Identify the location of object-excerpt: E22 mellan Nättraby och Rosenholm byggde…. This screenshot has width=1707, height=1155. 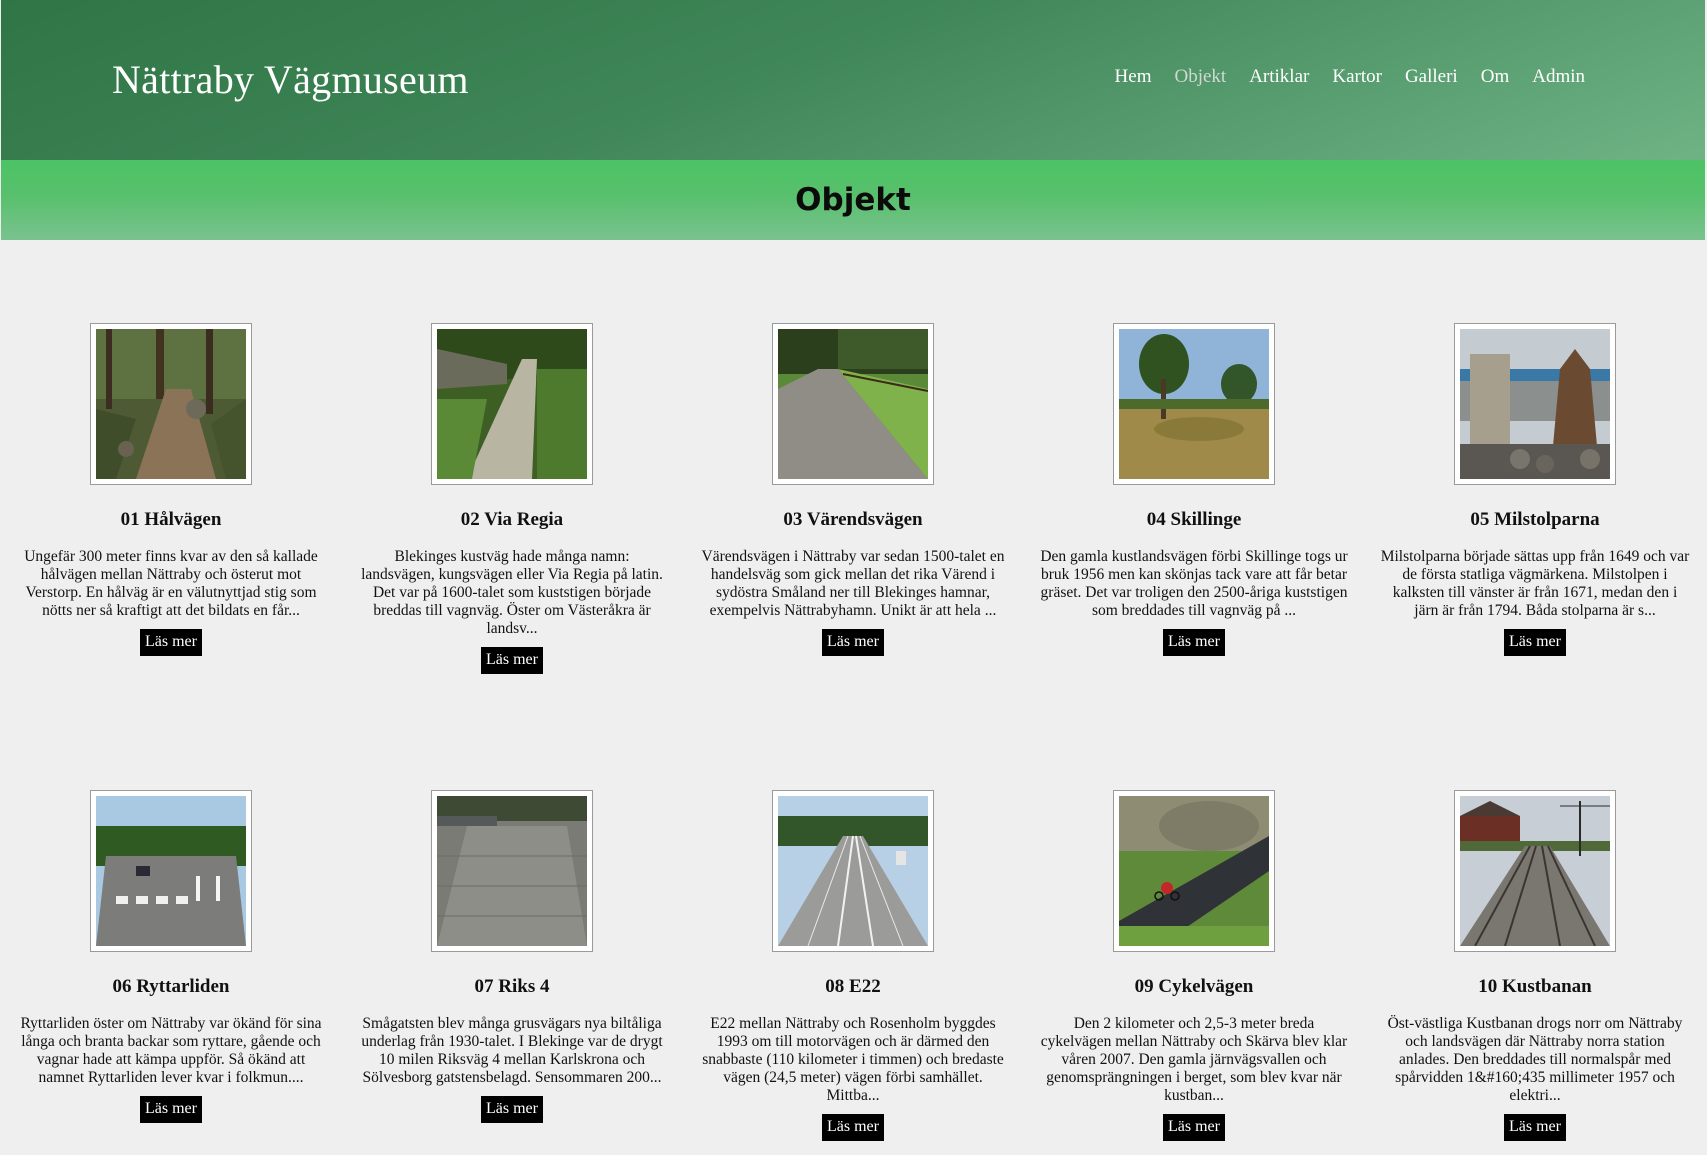
(853, 1059).